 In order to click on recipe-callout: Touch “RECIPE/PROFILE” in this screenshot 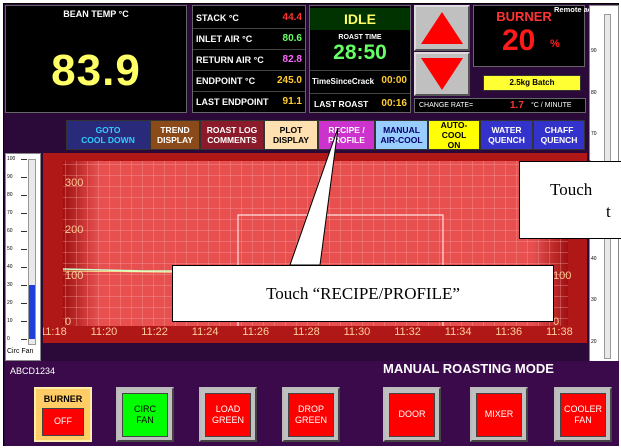, I will do `click(363, 293)`.